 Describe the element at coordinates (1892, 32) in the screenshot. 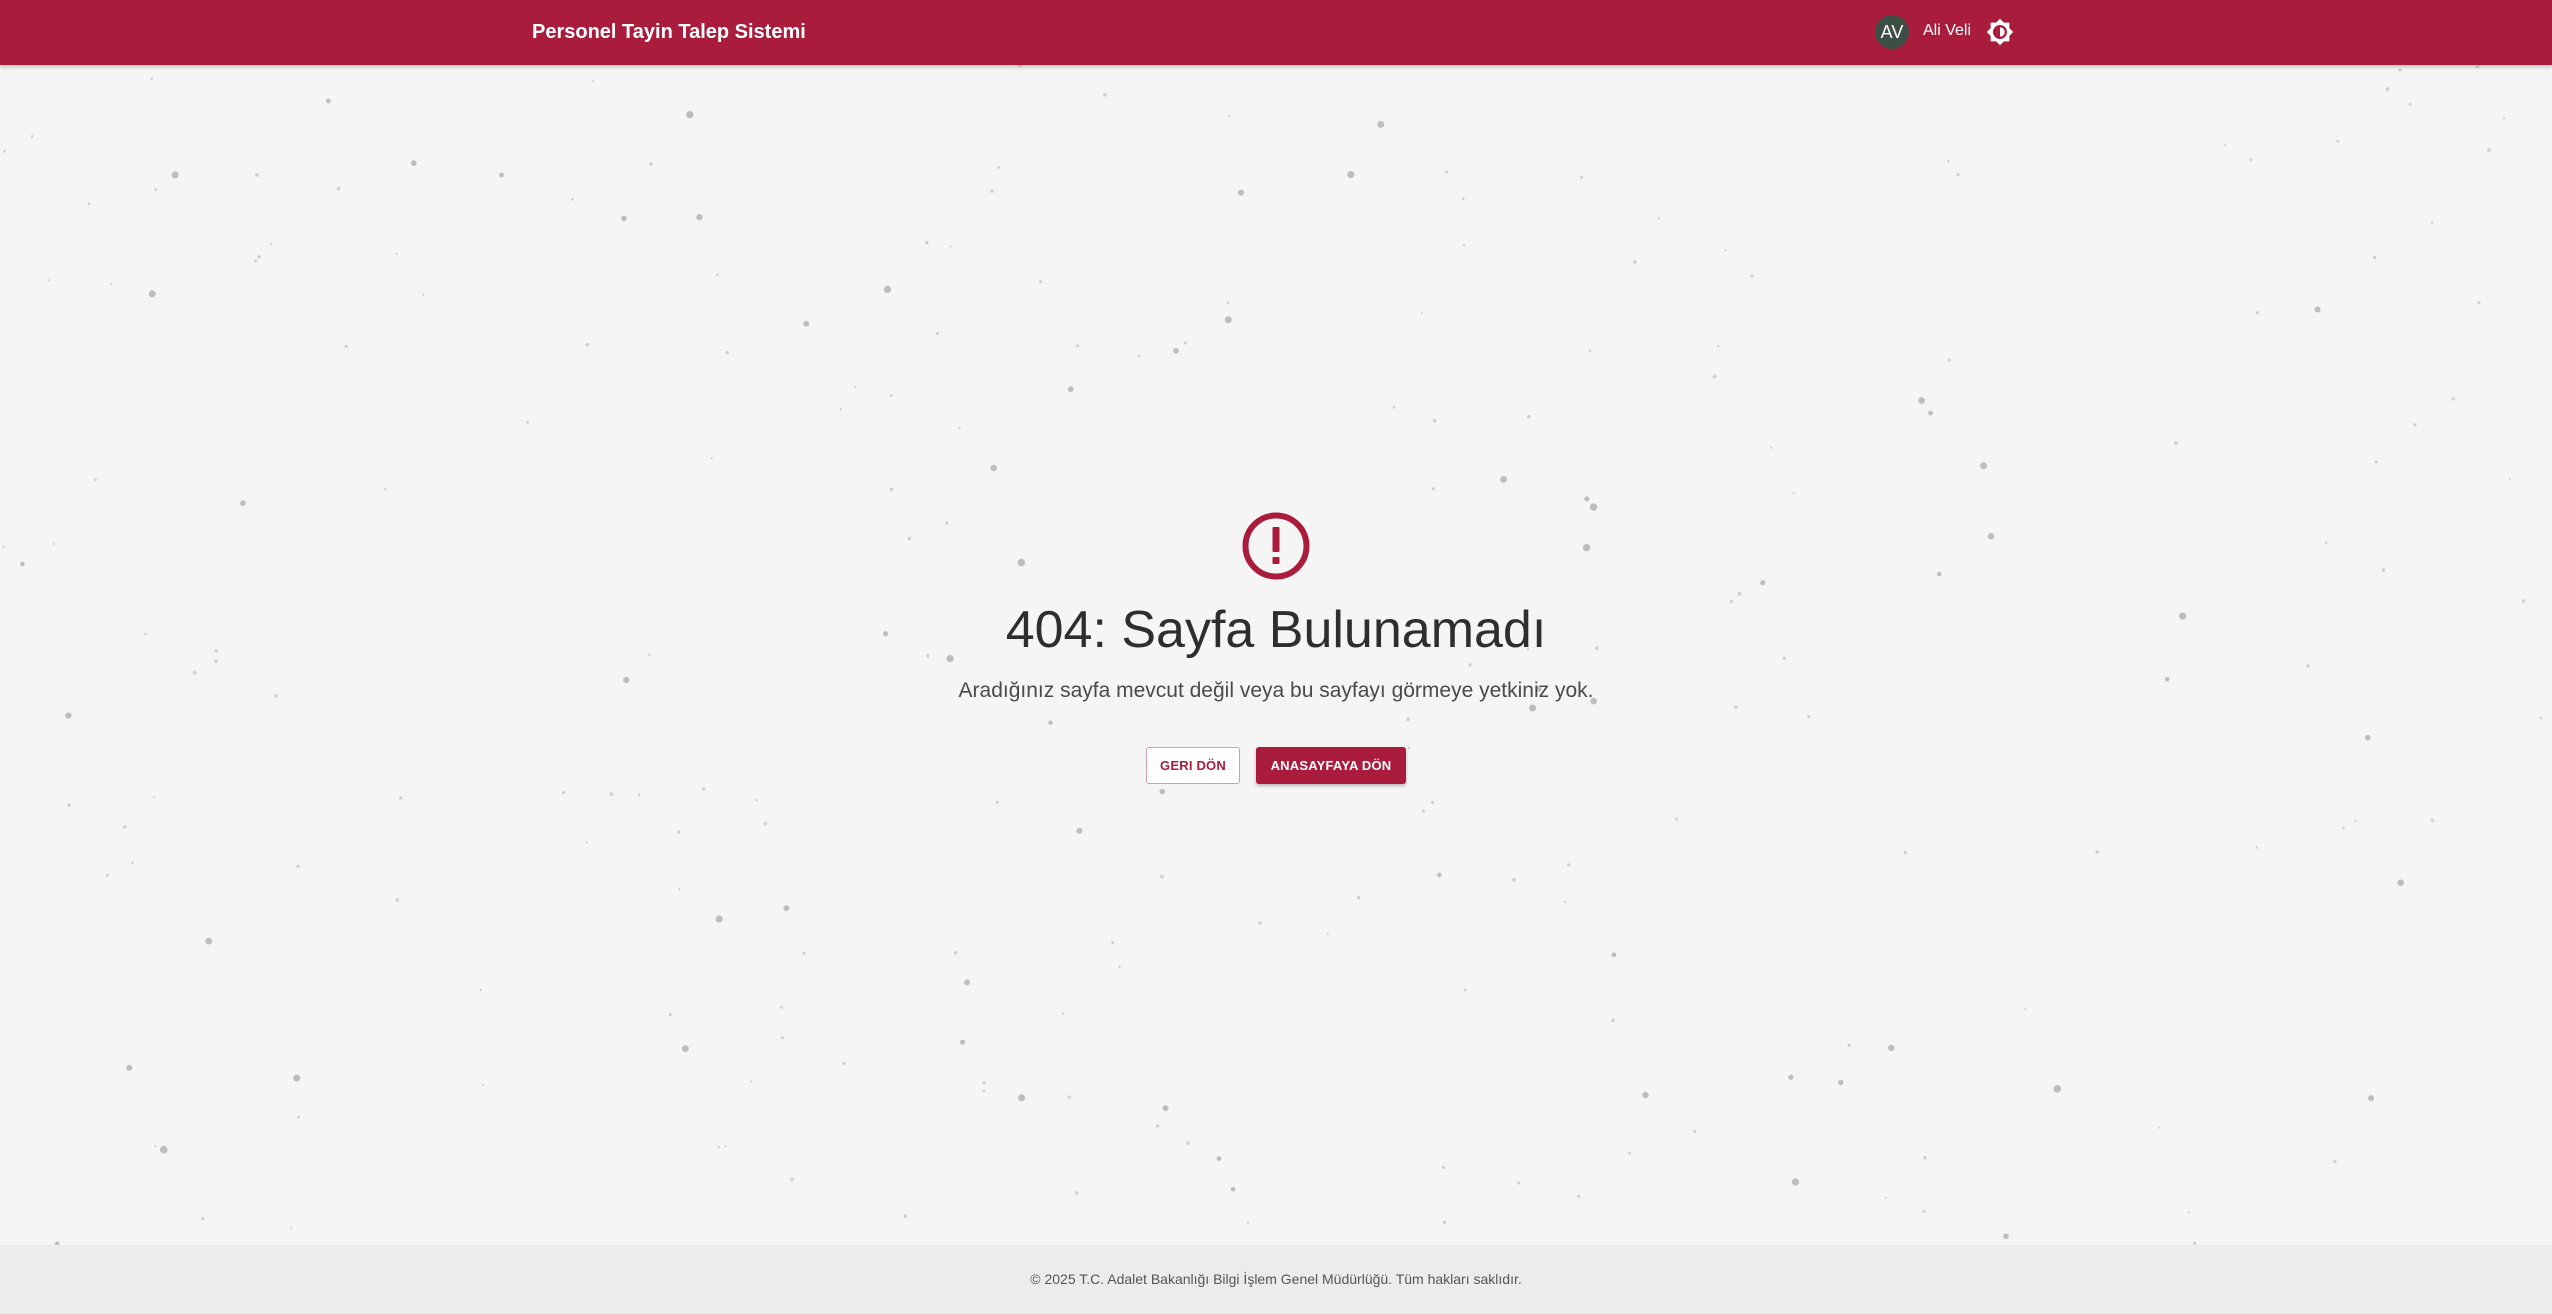

I see `avatar: AV` at that location.